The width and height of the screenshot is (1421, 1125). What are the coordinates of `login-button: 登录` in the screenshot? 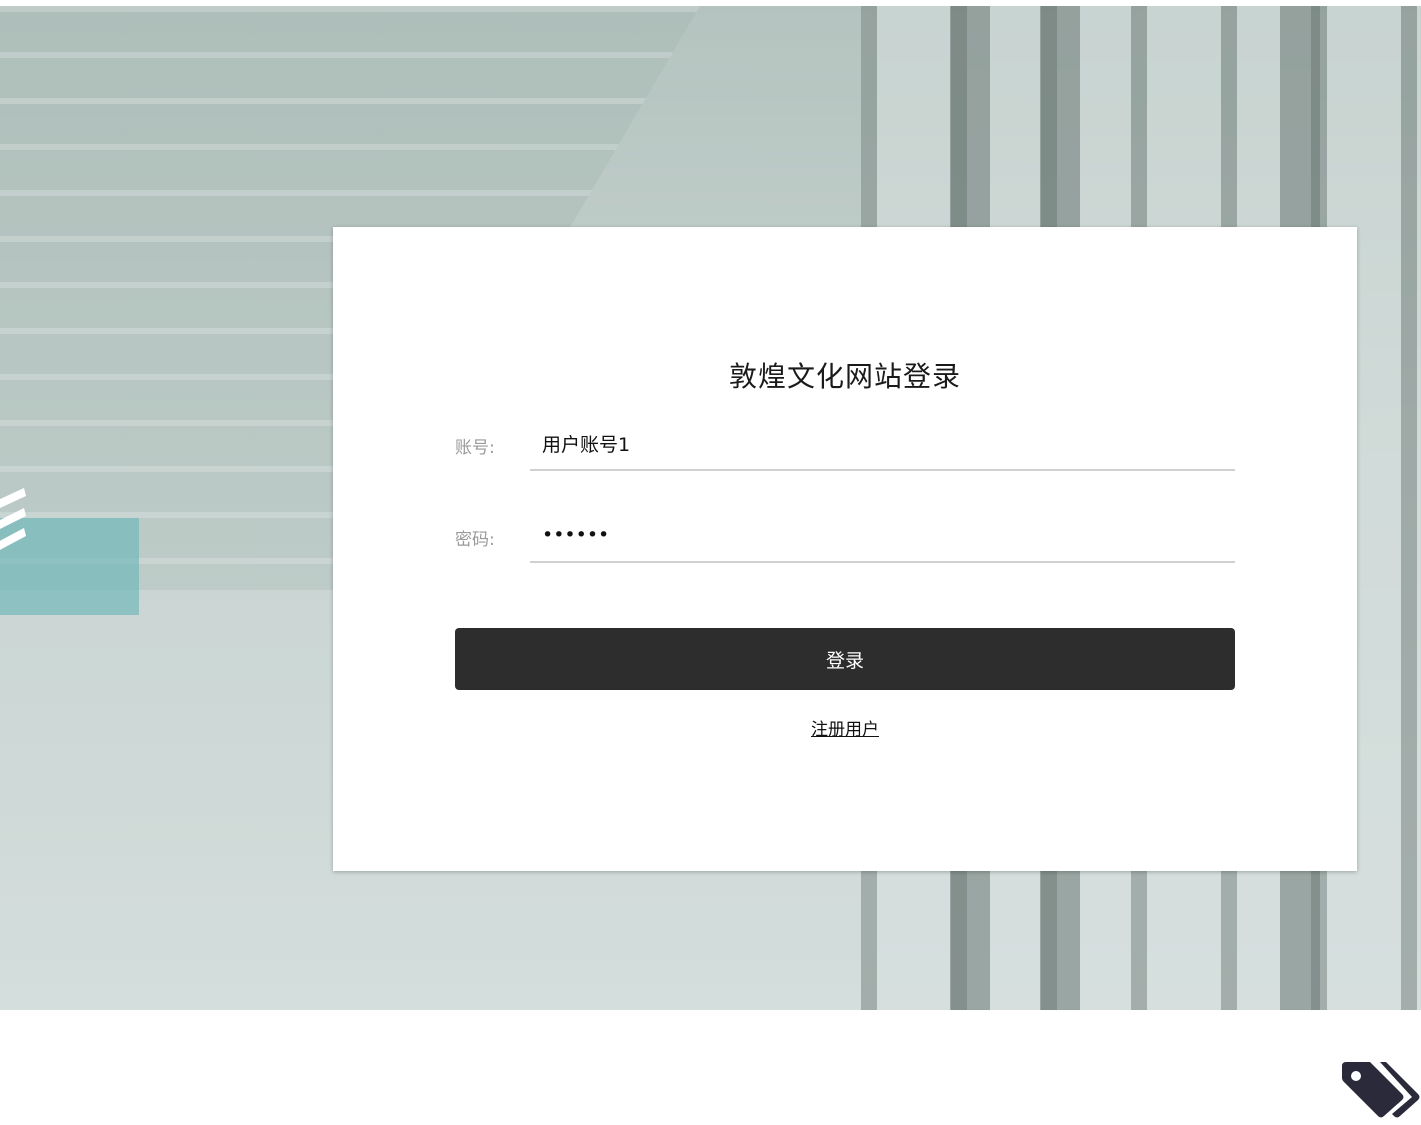 It's located at (845, 659).